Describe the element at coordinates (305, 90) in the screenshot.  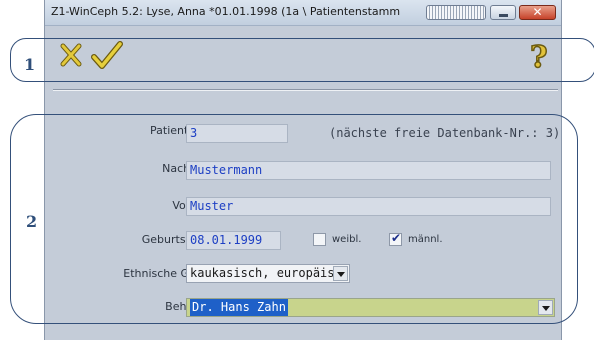
I see `toolbar-separator` at that location.